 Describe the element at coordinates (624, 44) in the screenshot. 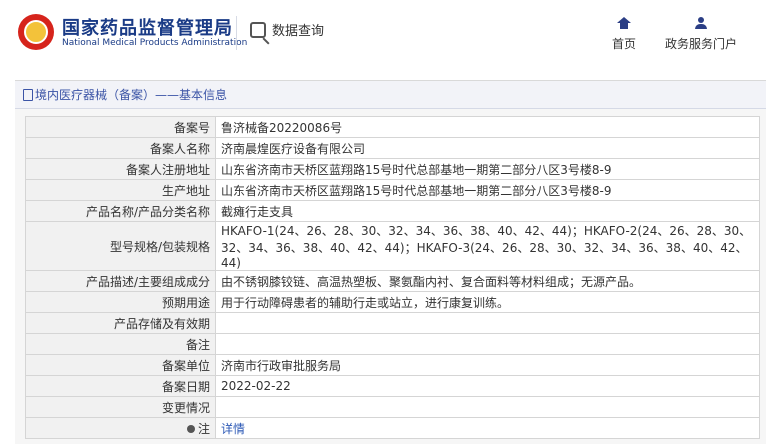

I see `nav-home-label: 首页` at that location.